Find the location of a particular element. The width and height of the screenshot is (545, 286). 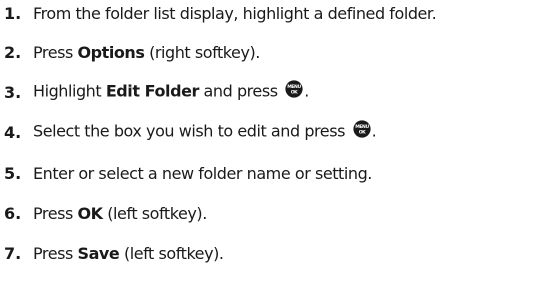

step-text-part: Highlight is located at coordinates (69, 91).